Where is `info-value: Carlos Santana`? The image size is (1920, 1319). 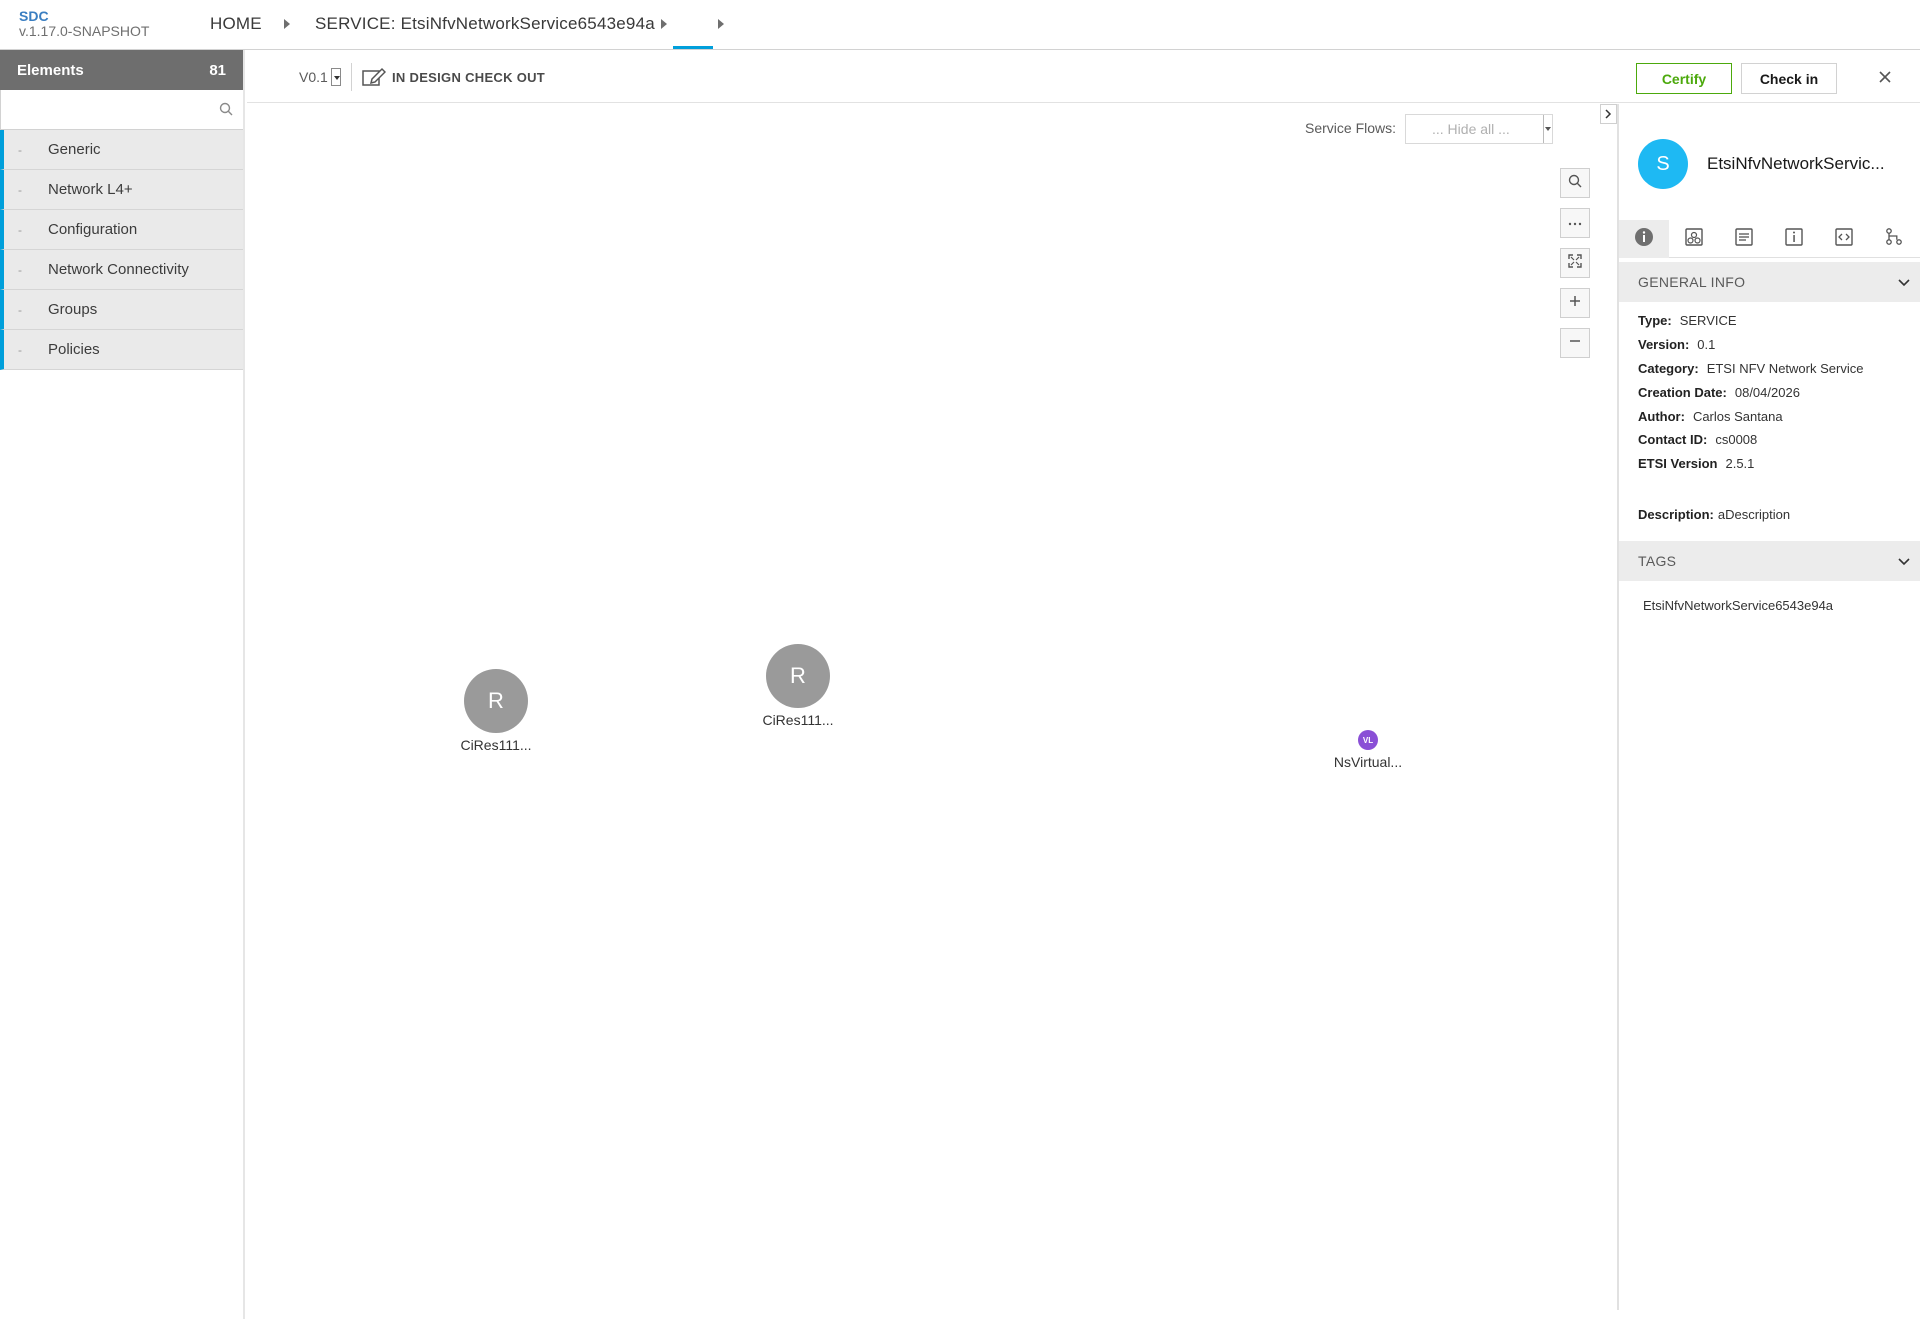 info-value: Carlos Santana is located at coordinates (1737, 416).